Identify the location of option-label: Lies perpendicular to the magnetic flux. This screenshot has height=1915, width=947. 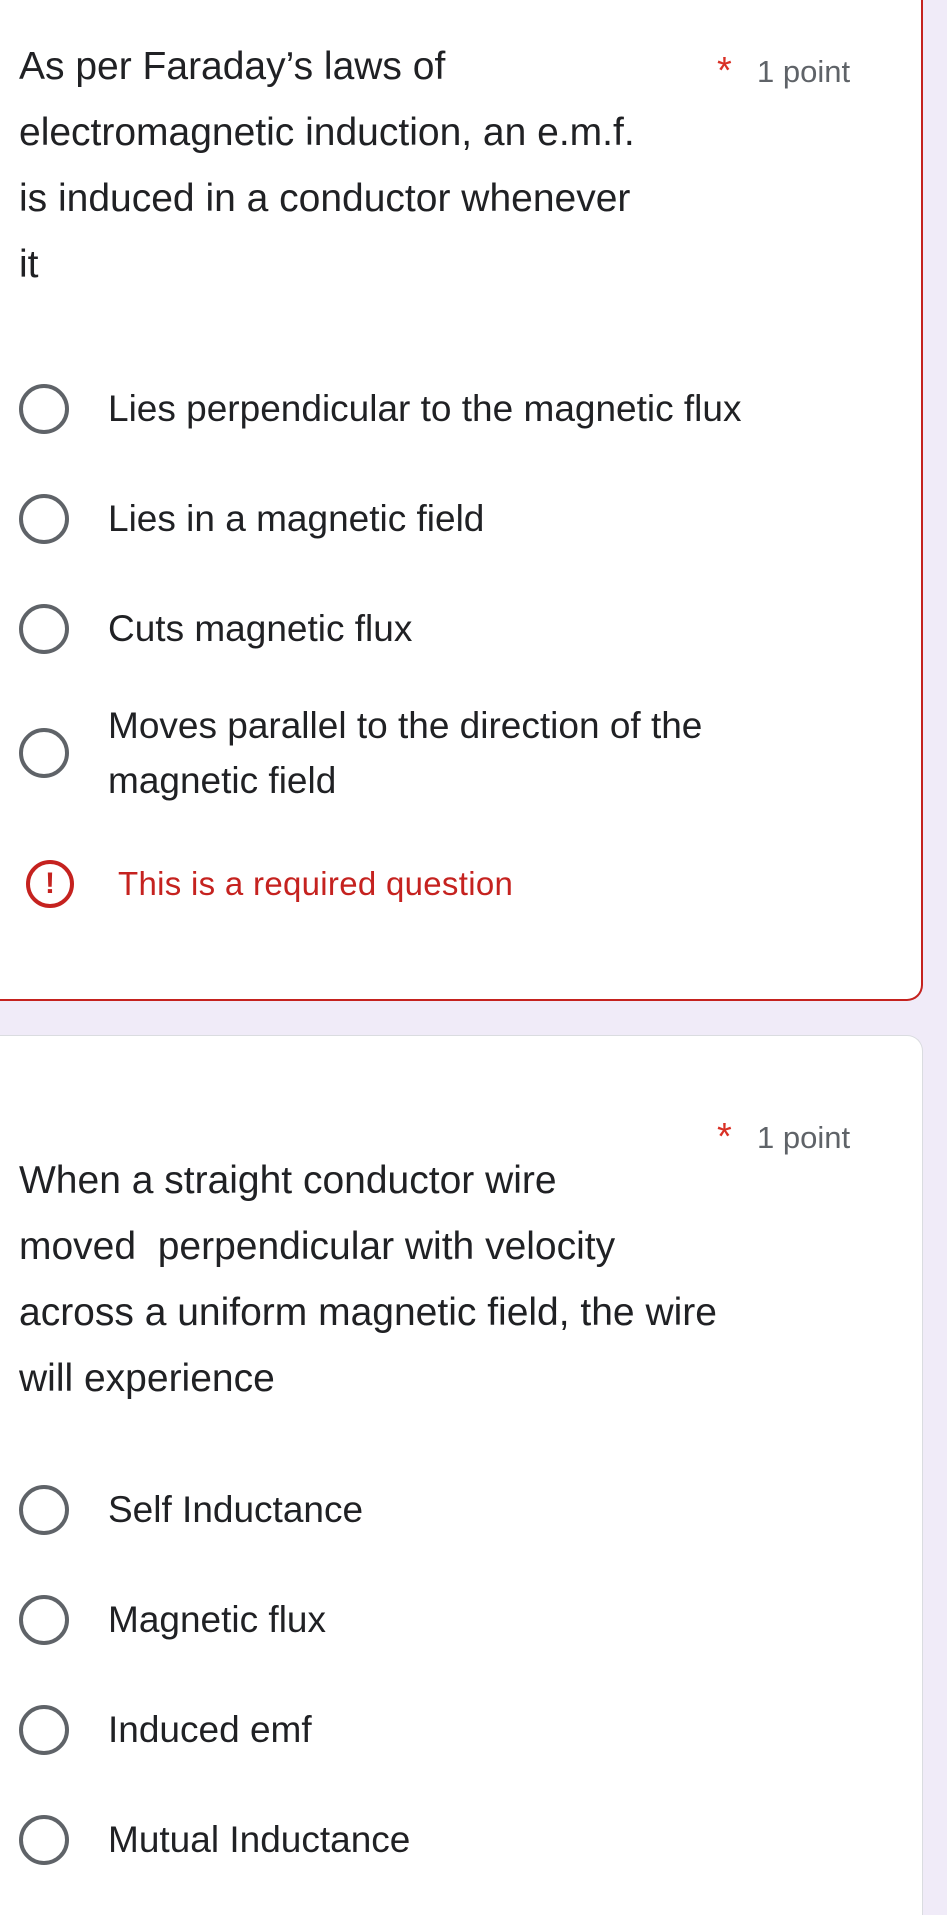
(468, 408).